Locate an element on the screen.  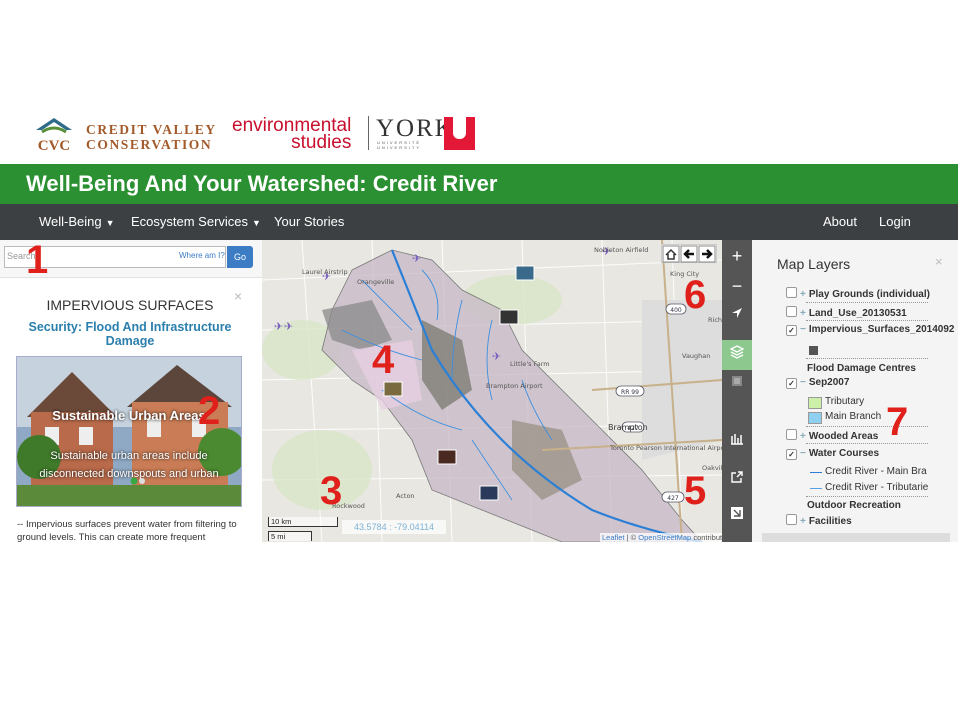
legend-tributary: Tributary is located at coordinates (845, 401).